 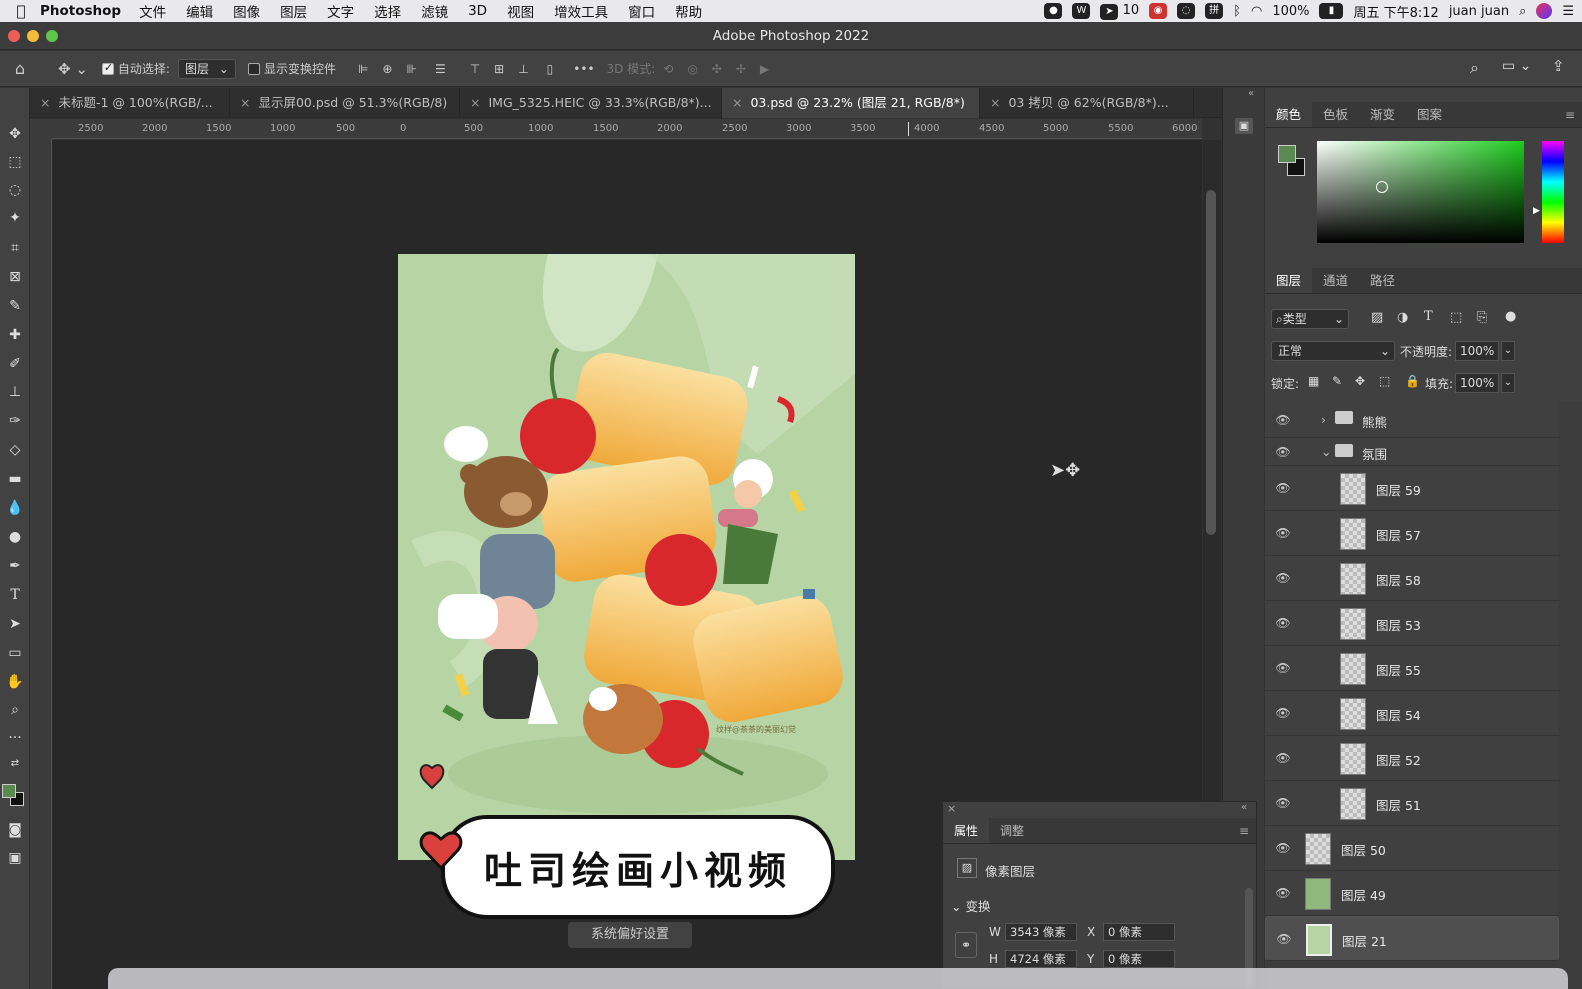 What do you see at coordinates (1382, 114) in the screenshot?
I see `tab-gradients: 渐变` at bounding box center [1382, 114].